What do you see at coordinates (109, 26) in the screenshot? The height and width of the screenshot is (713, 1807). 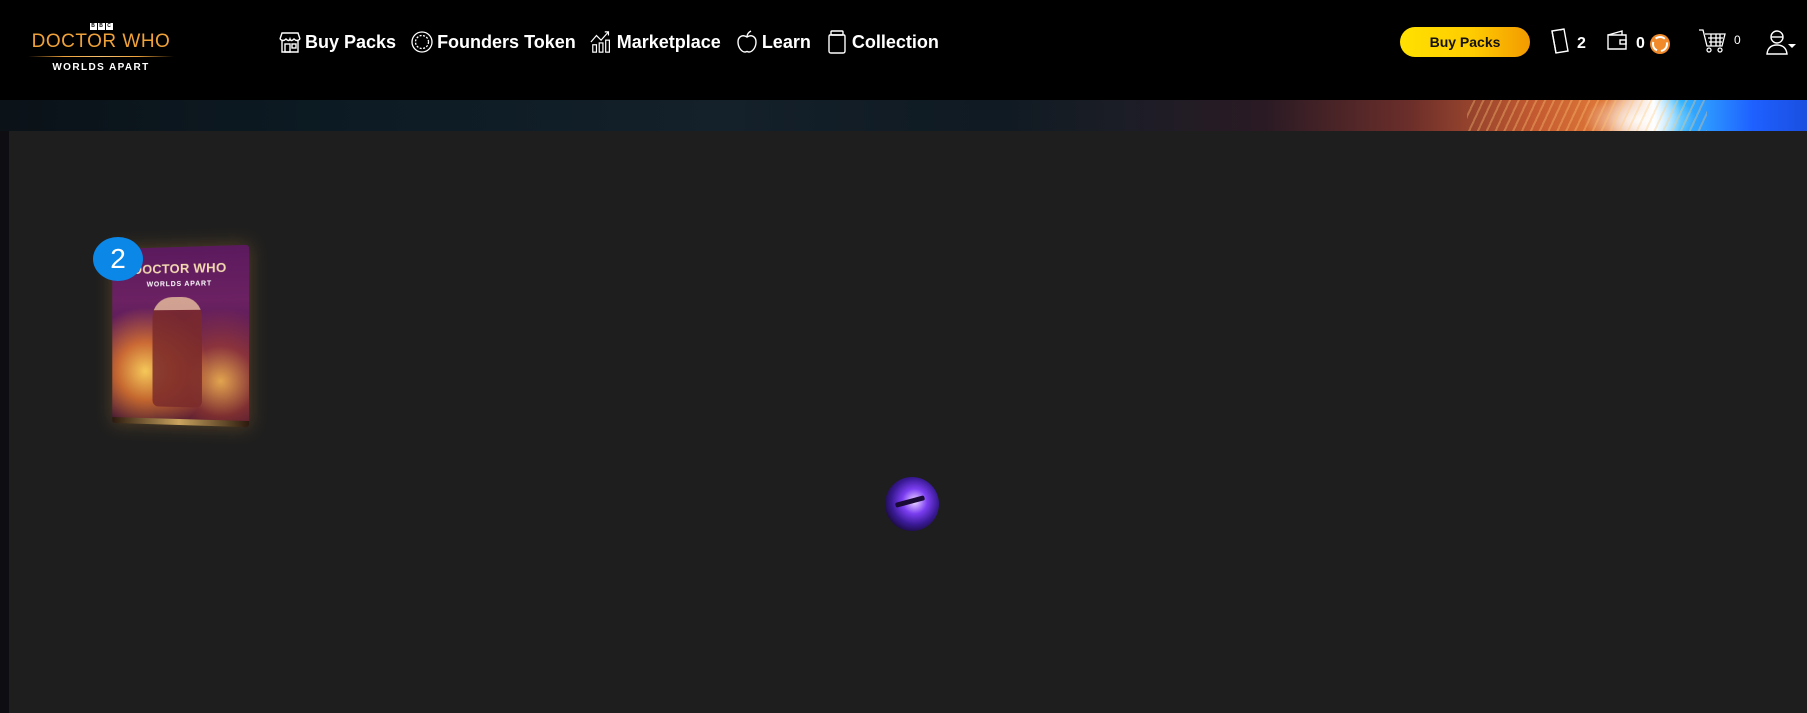 I see `bbc-letter: C` at bounding box center [109, 26].